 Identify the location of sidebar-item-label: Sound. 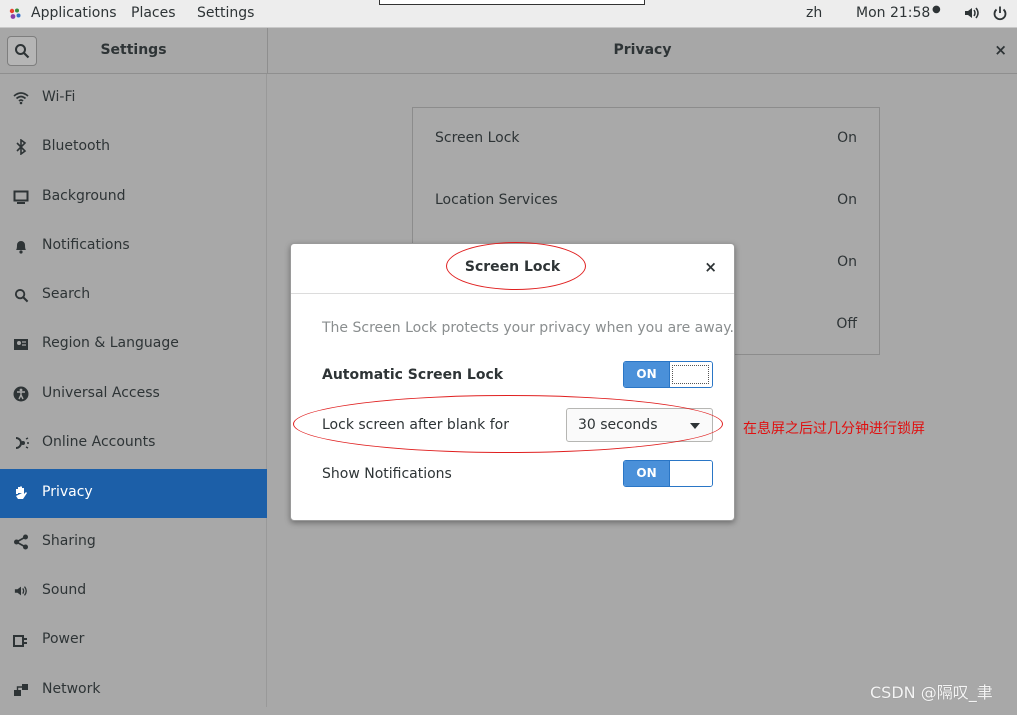
(64, 590).